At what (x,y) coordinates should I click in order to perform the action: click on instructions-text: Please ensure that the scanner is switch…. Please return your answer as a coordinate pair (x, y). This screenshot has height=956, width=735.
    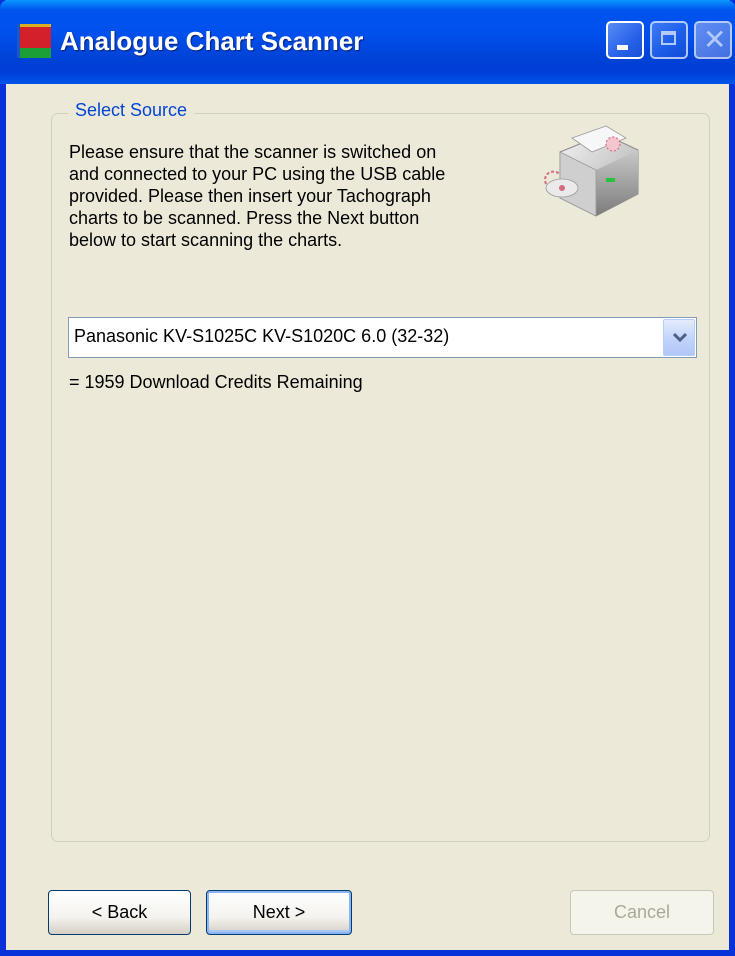
    Looking at the image, I should click on (304, 196).